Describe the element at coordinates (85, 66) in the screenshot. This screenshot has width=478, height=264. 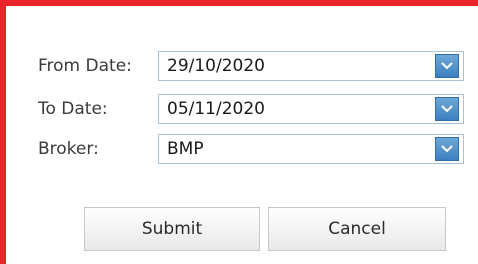
I see `from-date-label: From Date:` at that location.